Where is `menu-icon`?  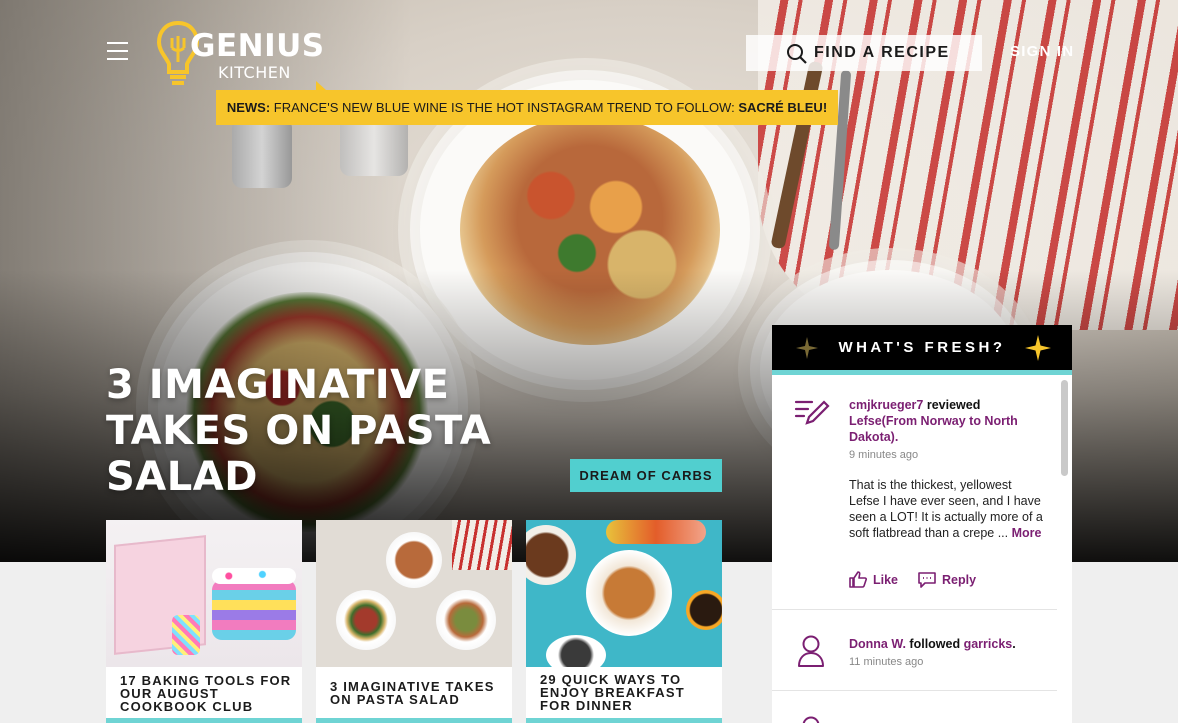 menu-icon is located at coordinates (117, 51).